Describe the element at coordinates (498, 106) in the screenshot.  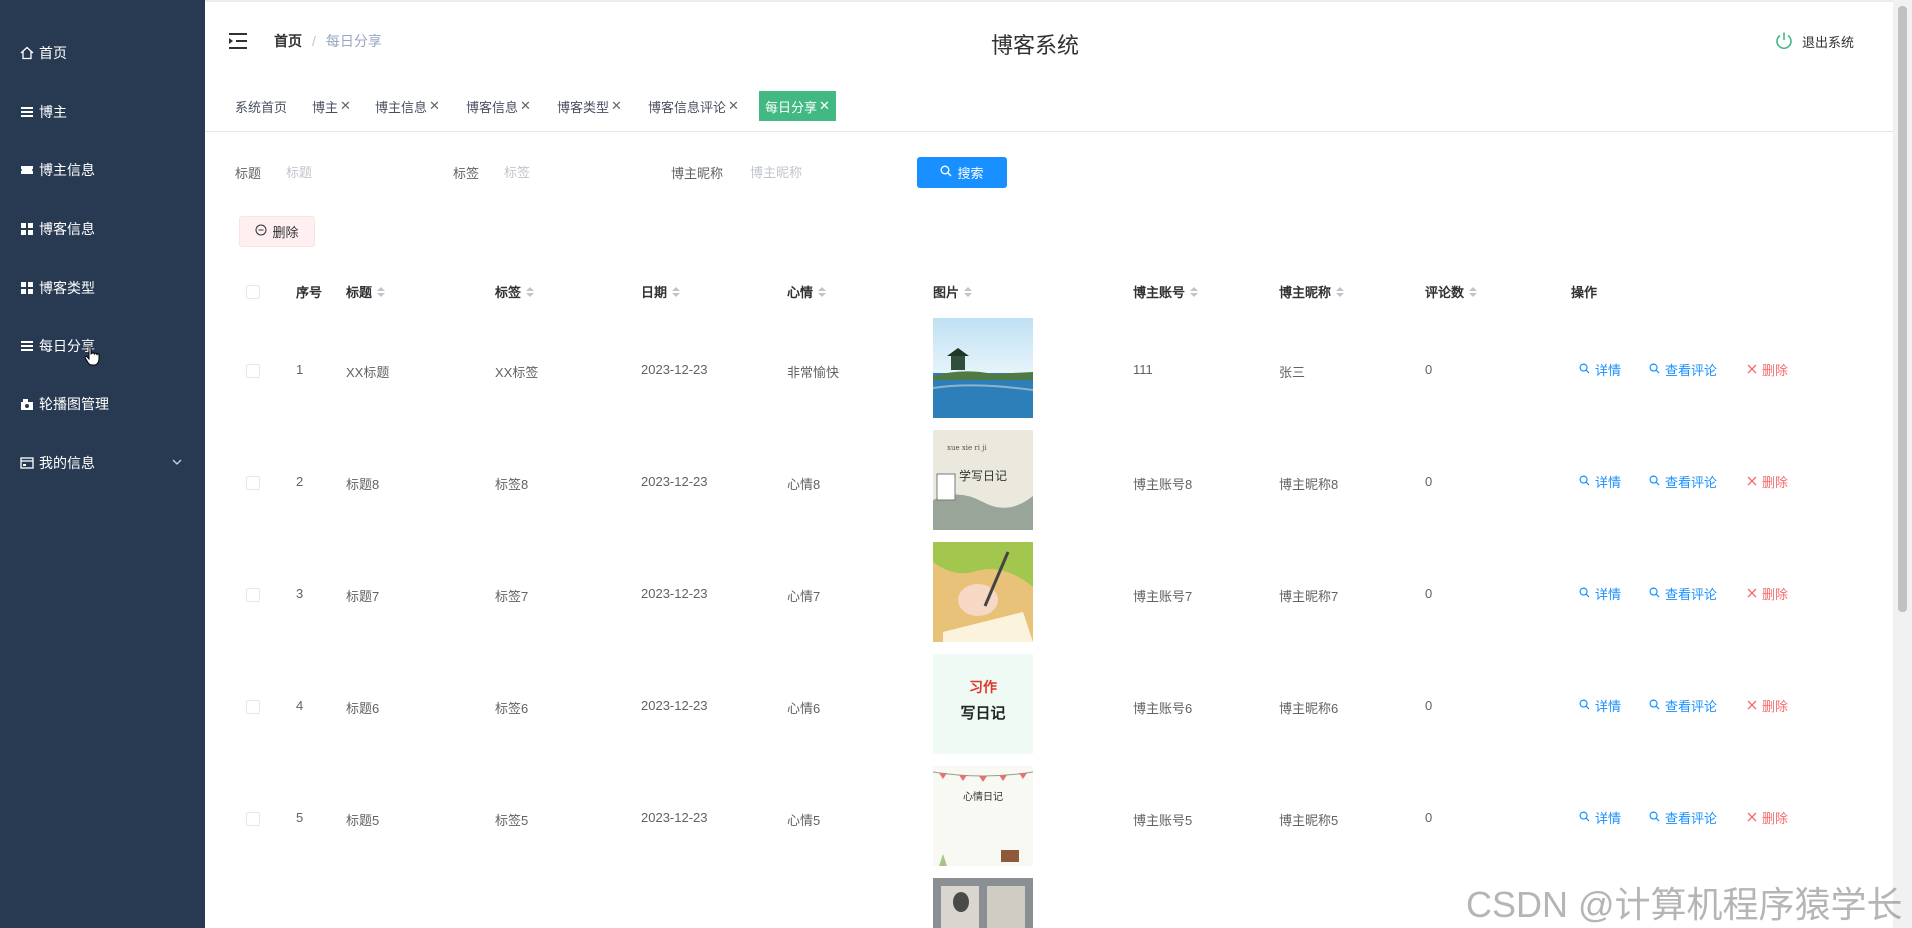
I see `tab-blog-info: 博客信息 ✕` at that location.